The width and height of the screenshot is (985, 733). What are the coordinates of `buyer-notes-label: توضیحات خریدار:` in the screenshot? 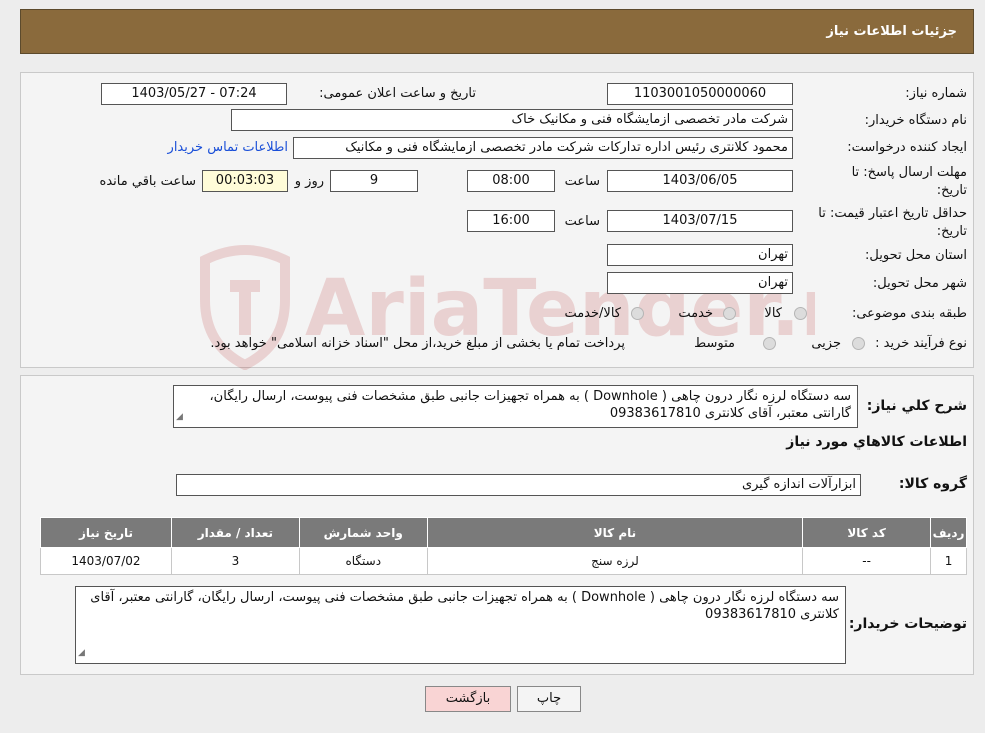 It's located at (907, 624).